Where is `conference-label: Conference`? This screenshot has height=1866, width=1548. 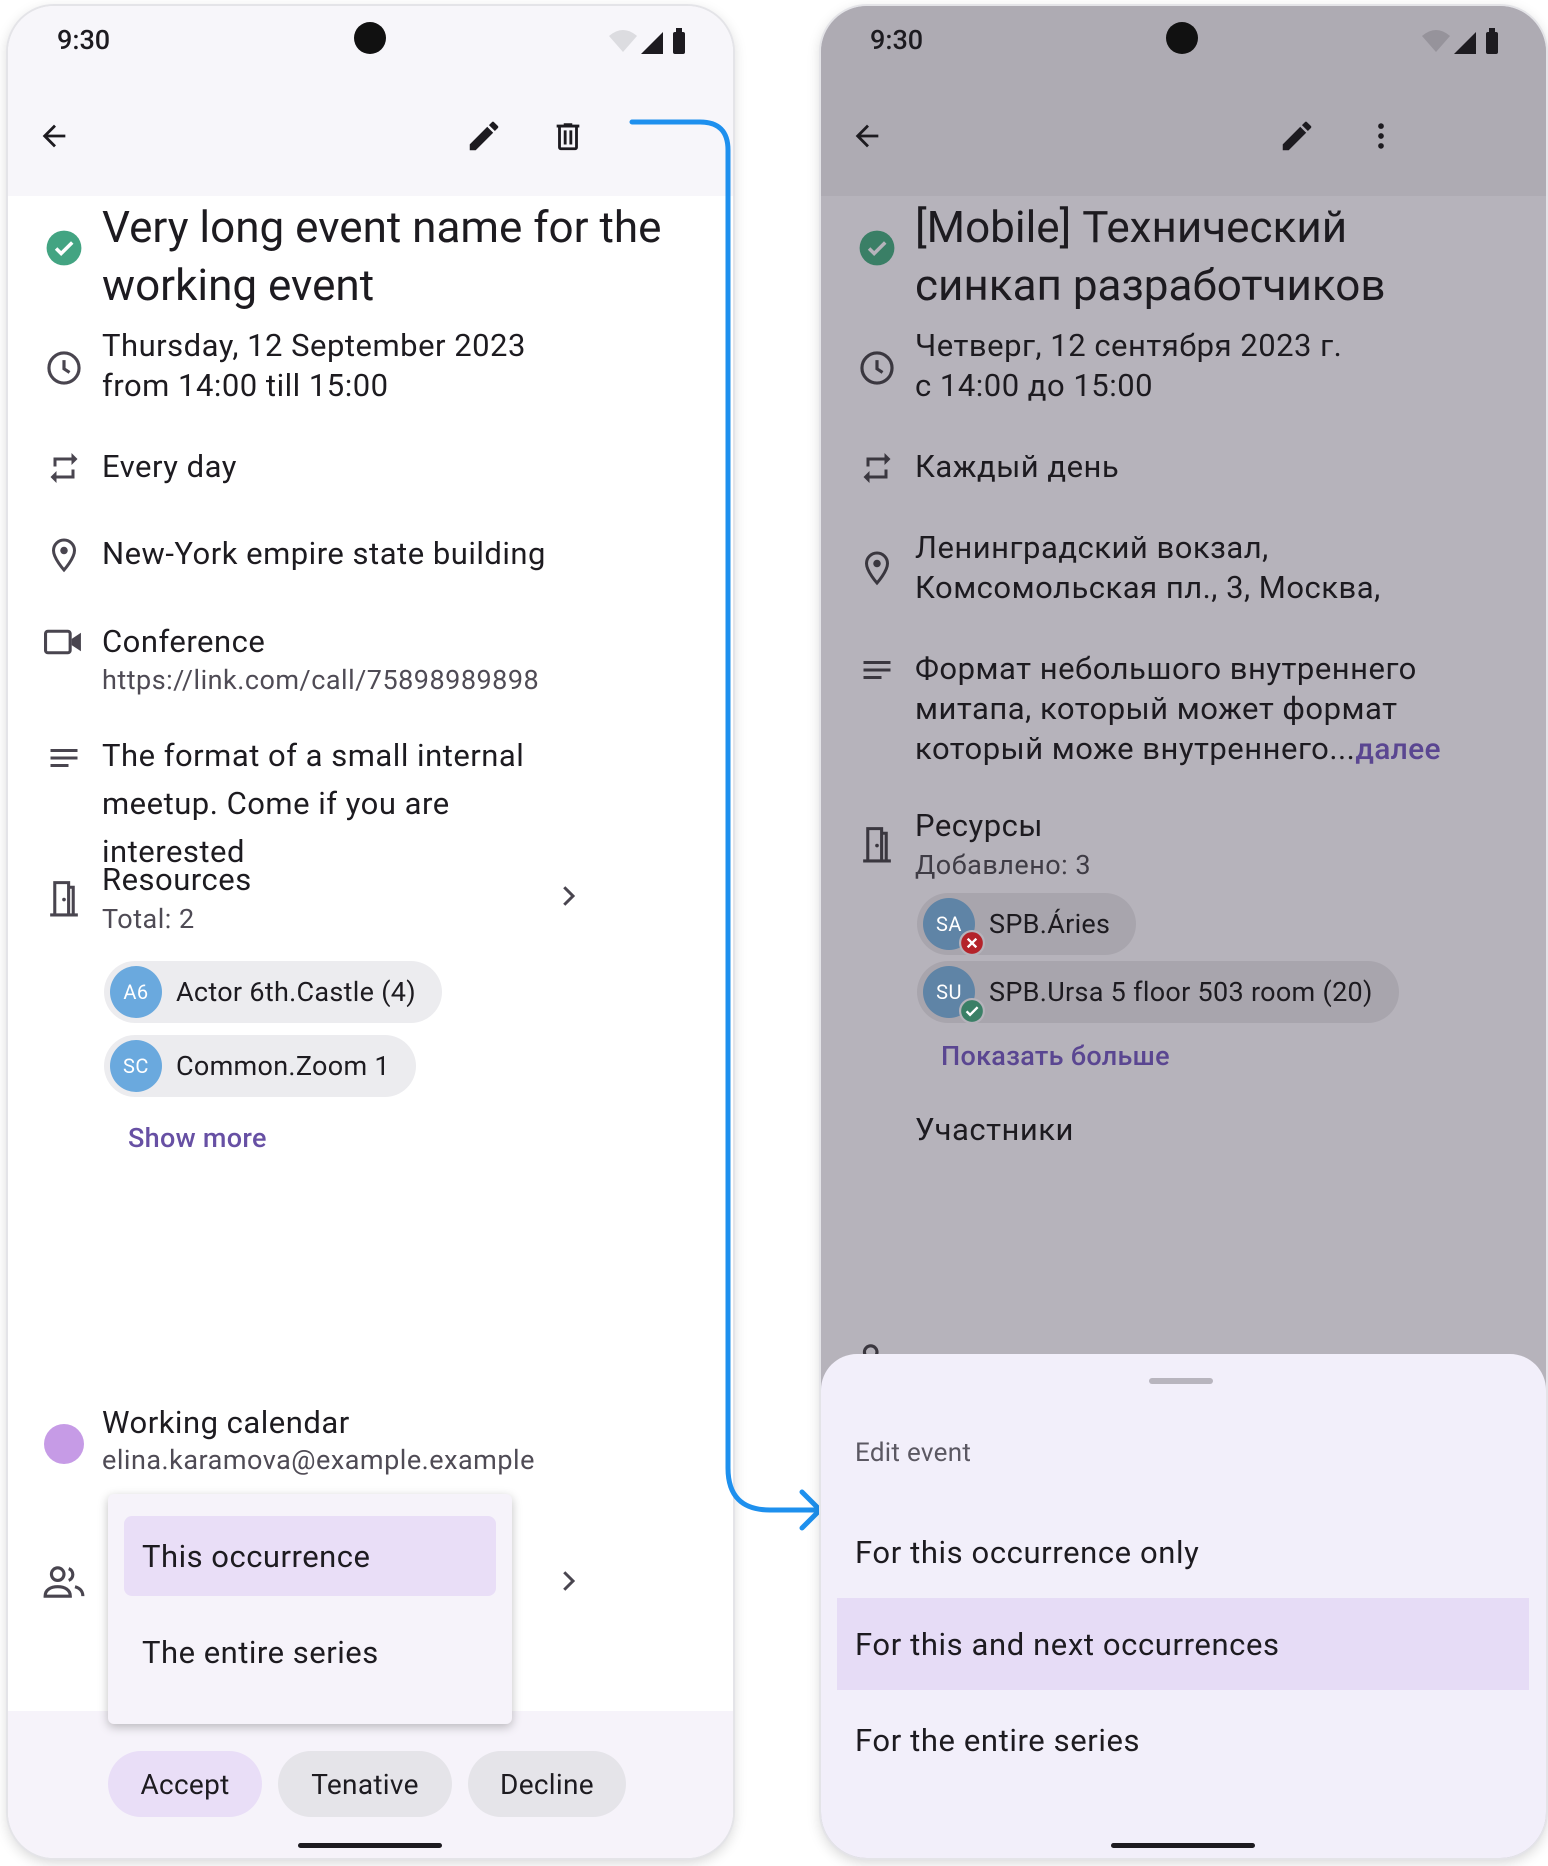
conference-label: Conference is located at coordinates (184, 641).